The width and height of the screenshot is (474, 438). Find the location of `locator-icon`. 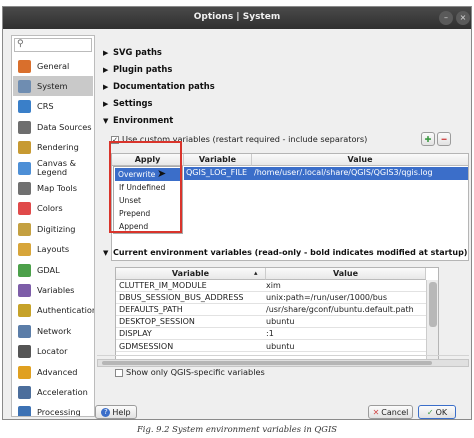

locator-icon is located at coordinates (24, 352).